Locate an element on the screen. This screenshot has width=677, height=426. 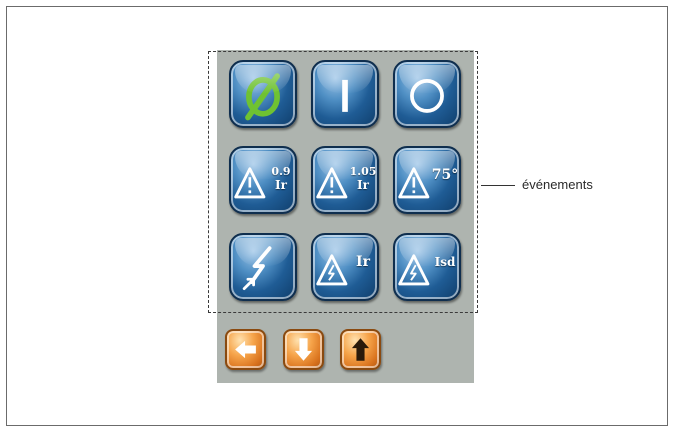
scroll-down-button is located at coordinates (303, 349).